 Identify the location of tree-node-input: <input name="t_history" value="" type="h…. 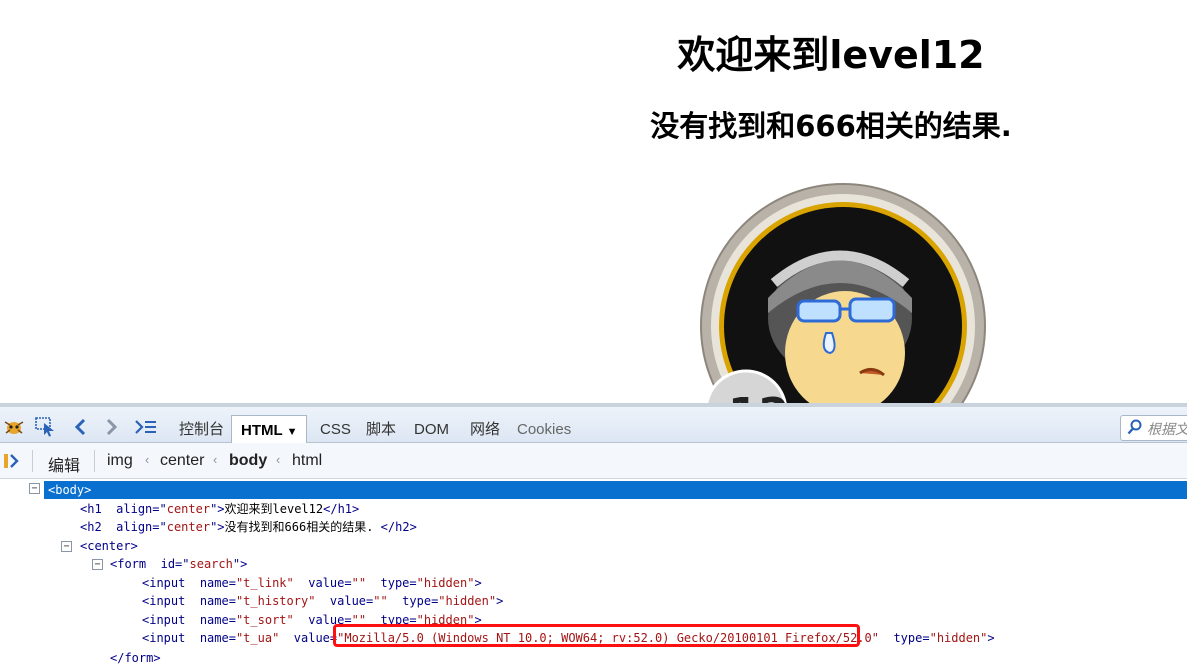
(322, 601).